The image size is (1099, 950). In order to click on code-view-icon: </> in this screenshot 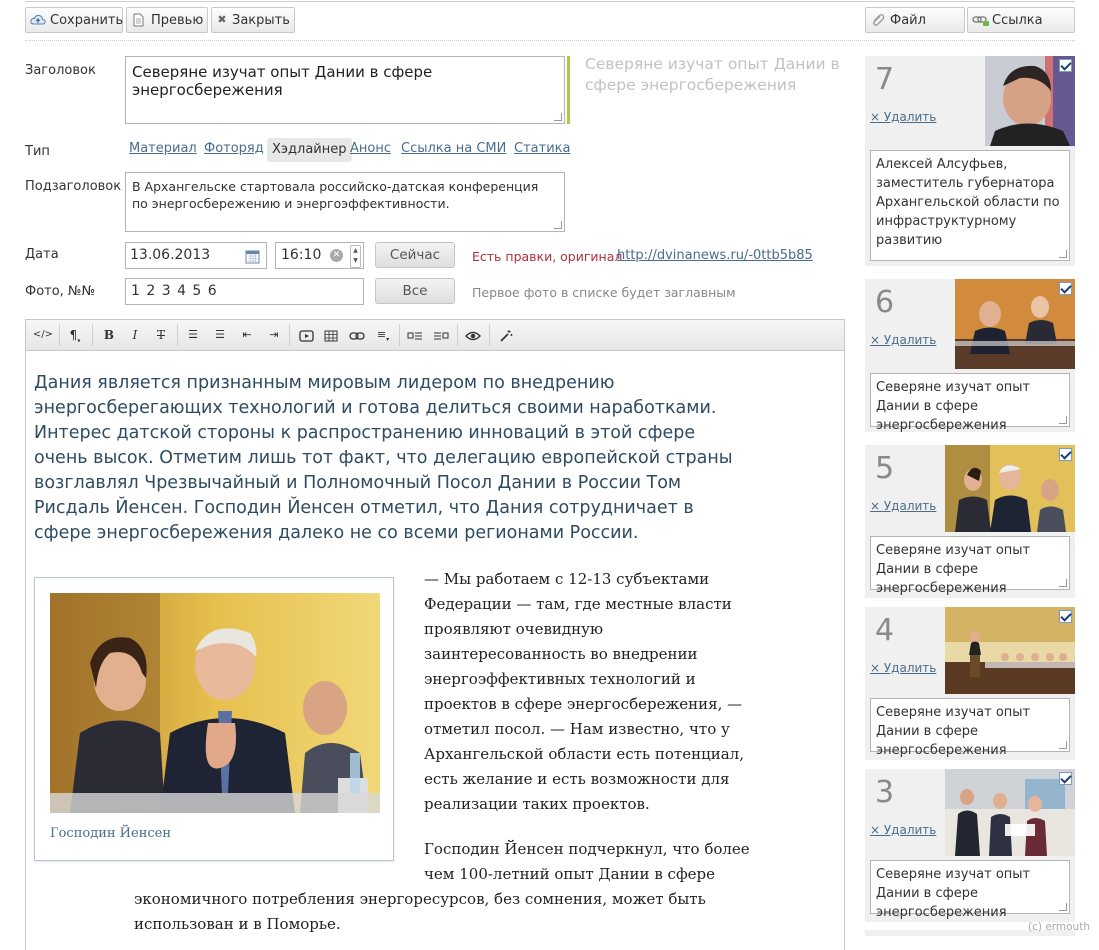, I will do `click(43, 335)`.